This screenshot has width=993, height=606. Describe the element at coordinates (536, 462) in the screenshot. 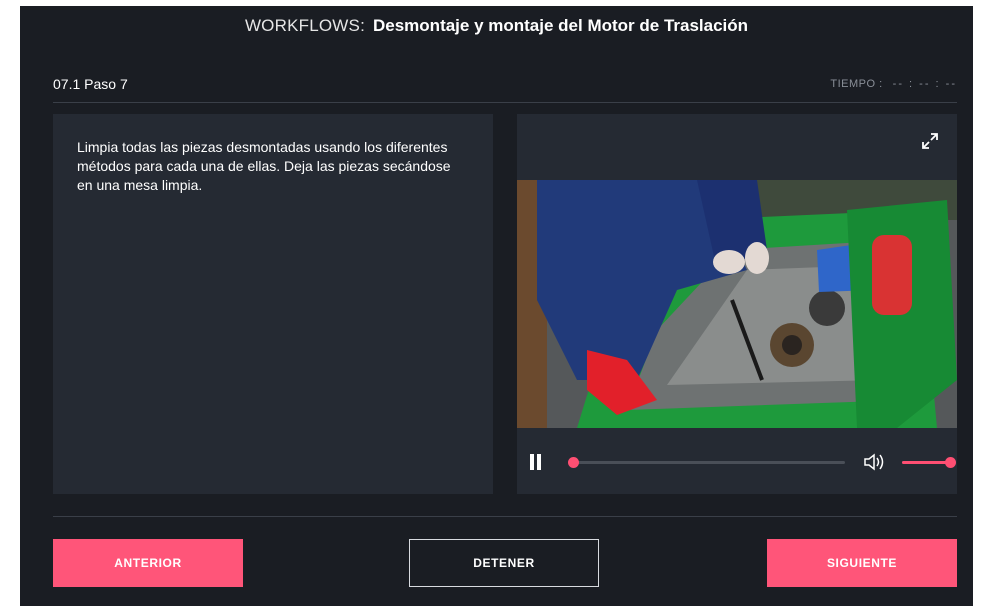

I see `pause-icon` at that location.